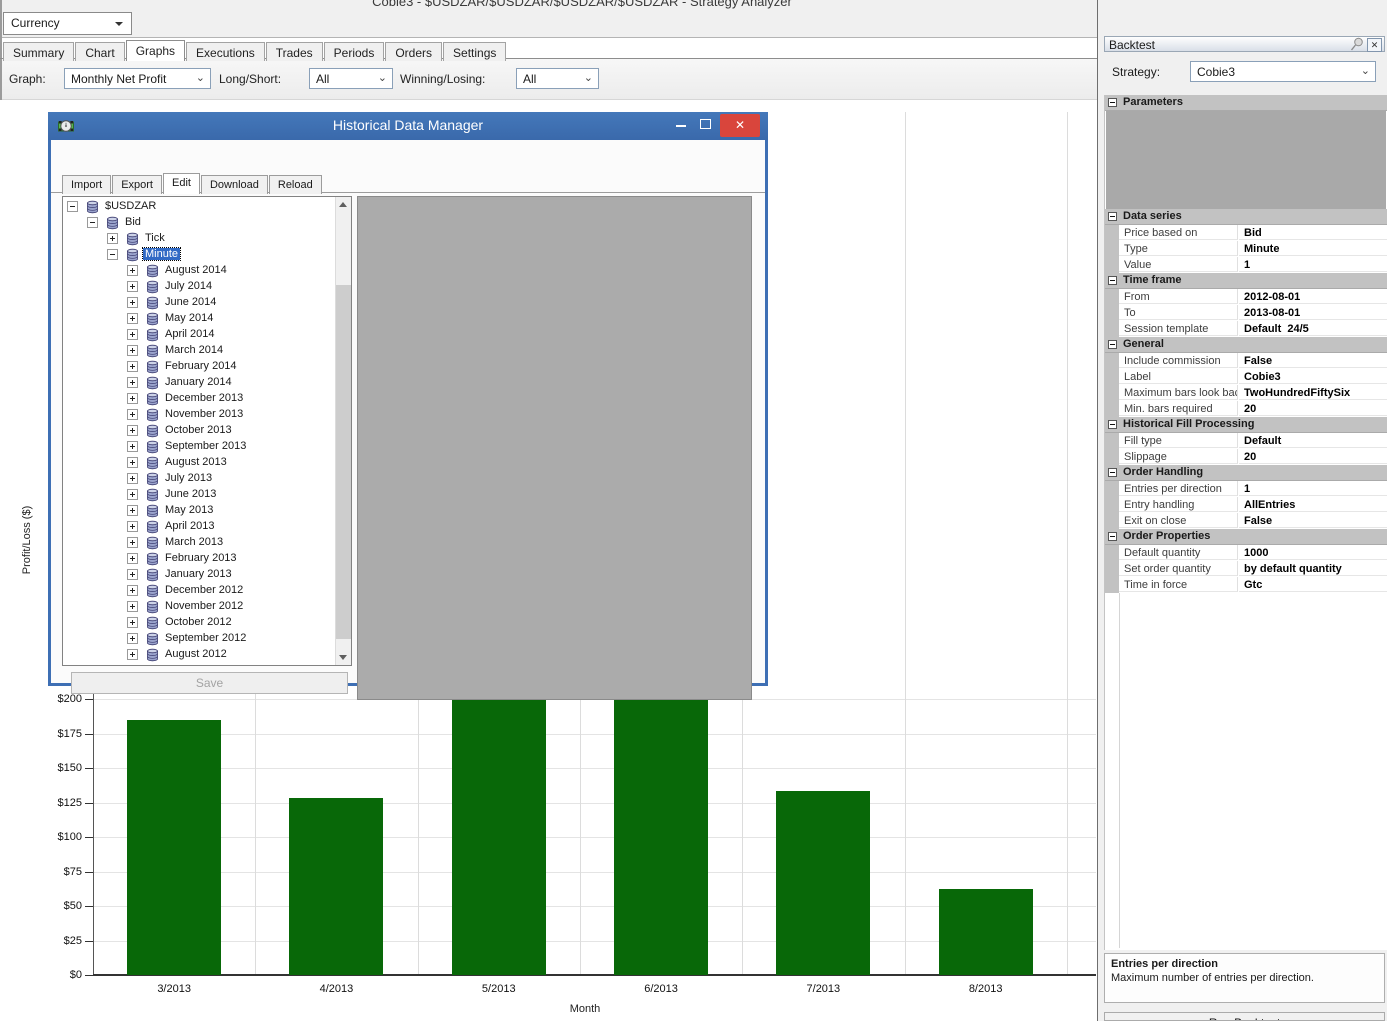 The height and width of the screenshot is (1021, 1387). I want to click on tree-scrollbar, so click(343, 431).